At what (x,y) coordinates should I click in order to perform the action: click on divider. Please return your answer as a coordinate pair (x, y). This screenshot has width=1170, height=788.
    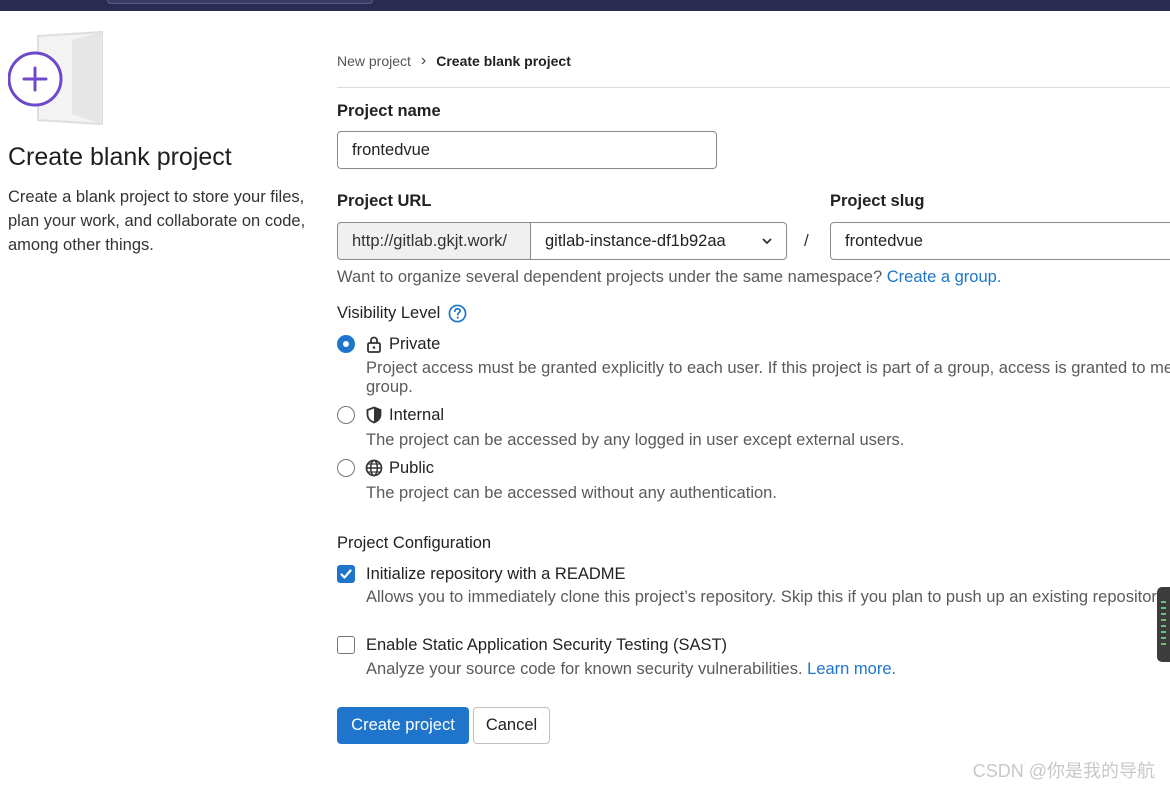
    Looking at the image, I should click on (753, 87).